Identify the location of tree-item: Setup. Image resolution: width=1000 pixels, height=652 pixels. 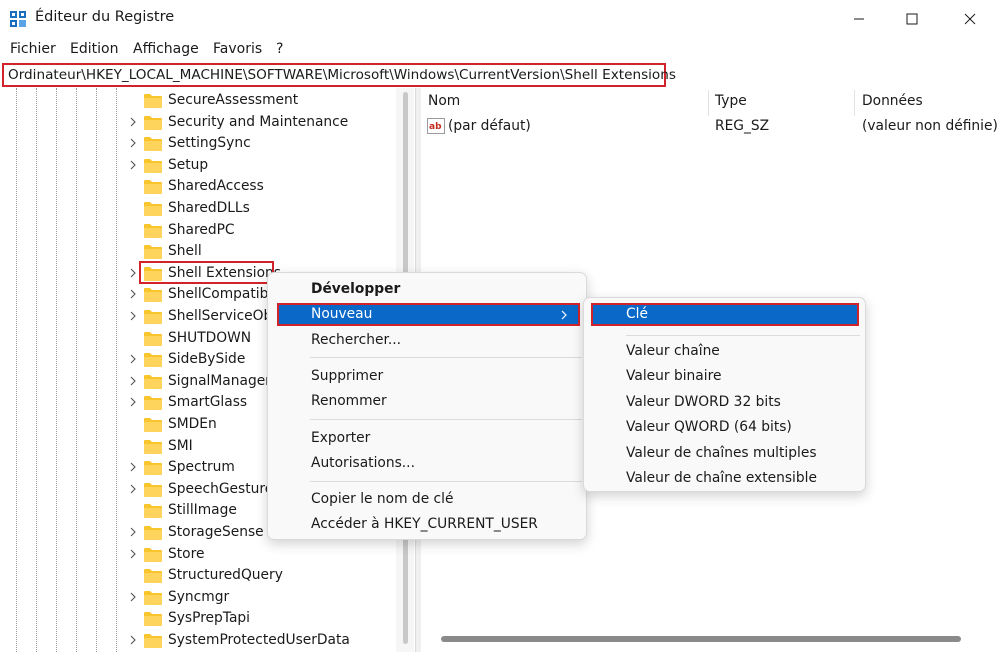
(197, 165).